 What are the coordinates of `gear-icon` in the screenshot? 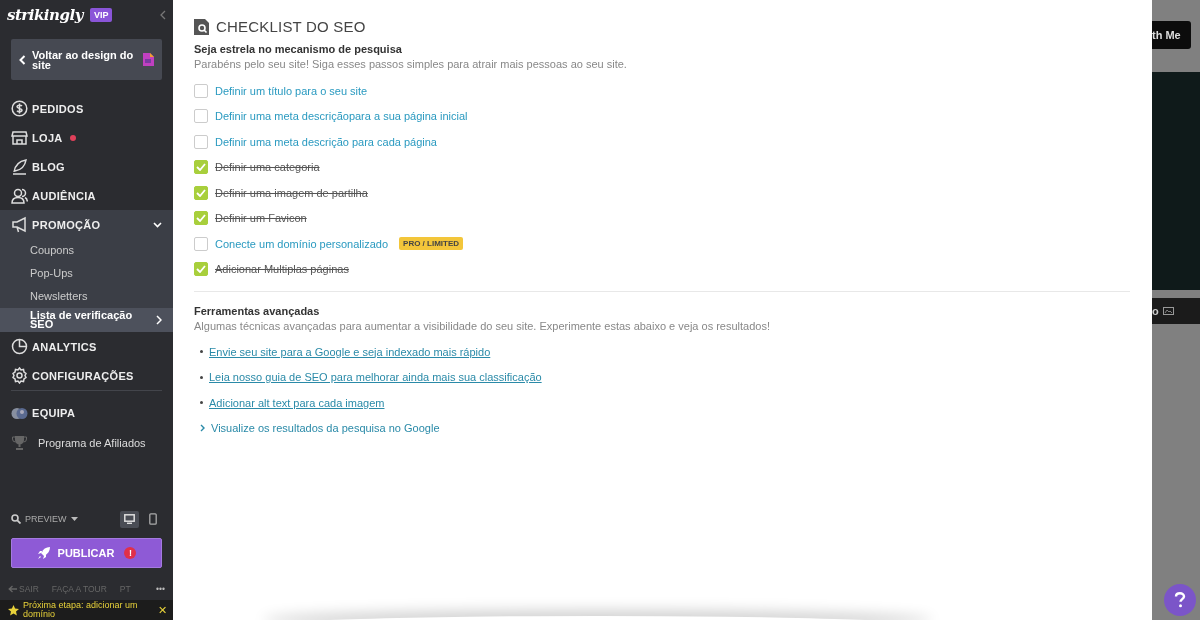 It's located at (19, 375).